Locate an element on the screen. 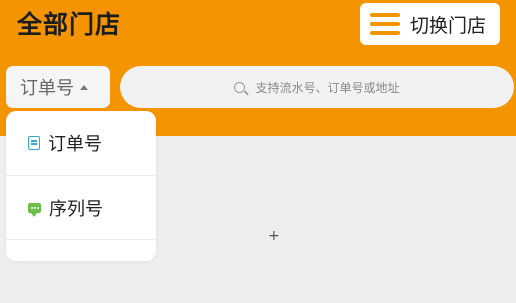  switch-store-button: 切换门店 is located at coordinates (430, 24).